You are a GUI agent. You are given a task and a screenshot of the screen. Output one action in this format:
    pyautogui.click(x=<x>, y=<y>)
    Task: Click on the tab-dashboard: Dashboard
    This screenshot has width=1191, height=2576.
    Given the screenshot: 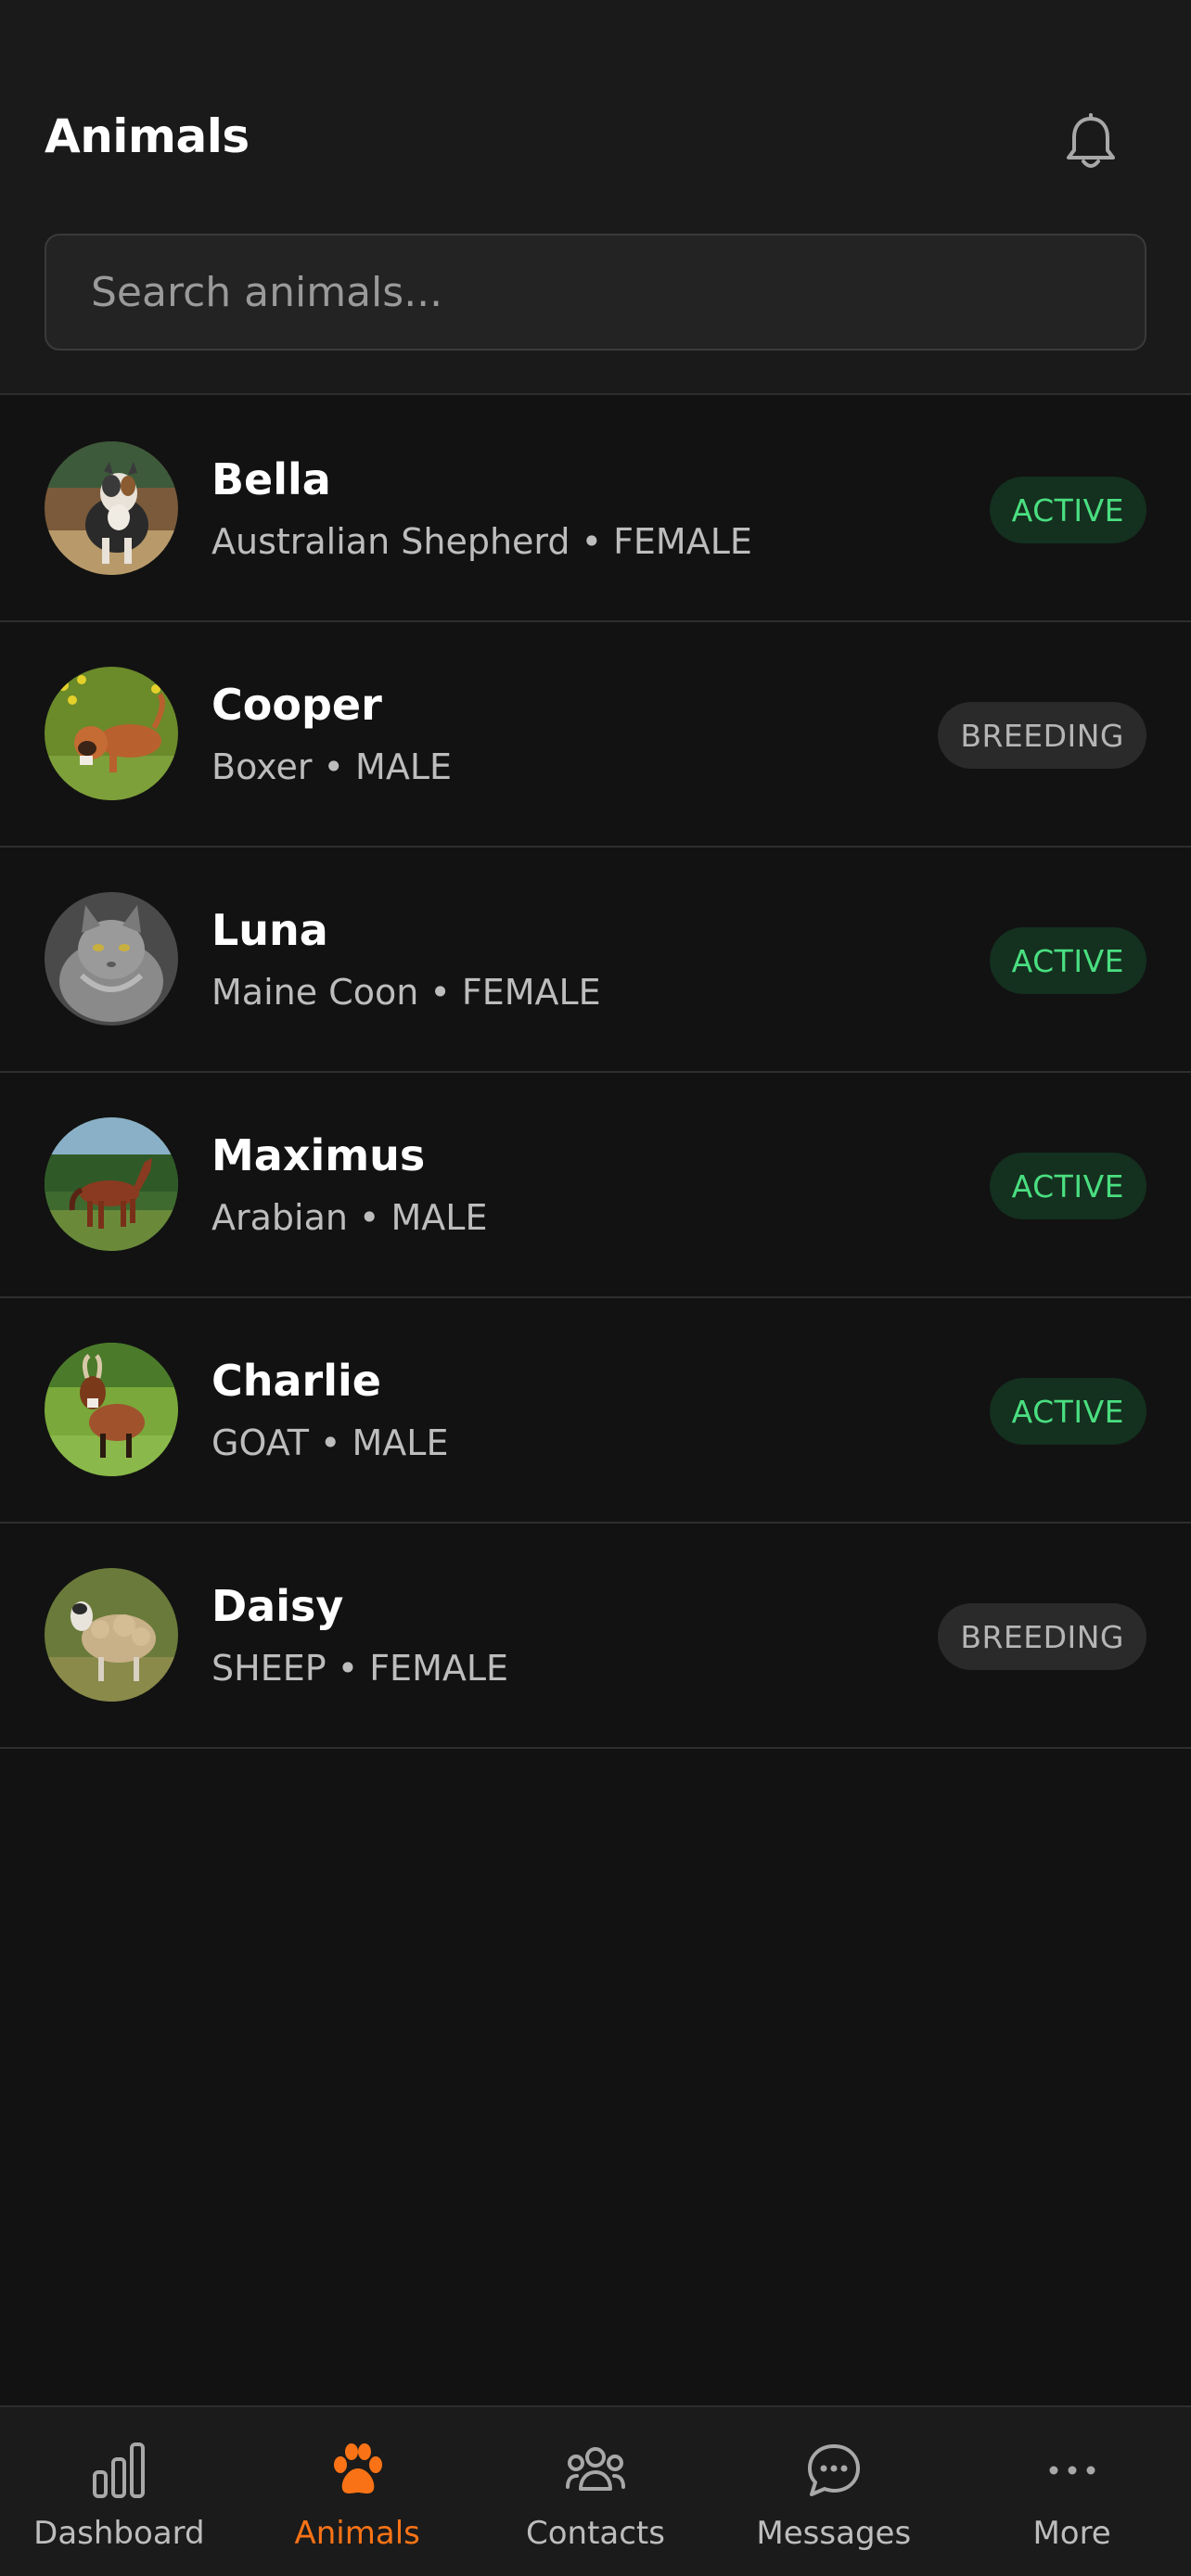 What is the action you would take?
    pyautogui.click(x=119, y=2491)
    